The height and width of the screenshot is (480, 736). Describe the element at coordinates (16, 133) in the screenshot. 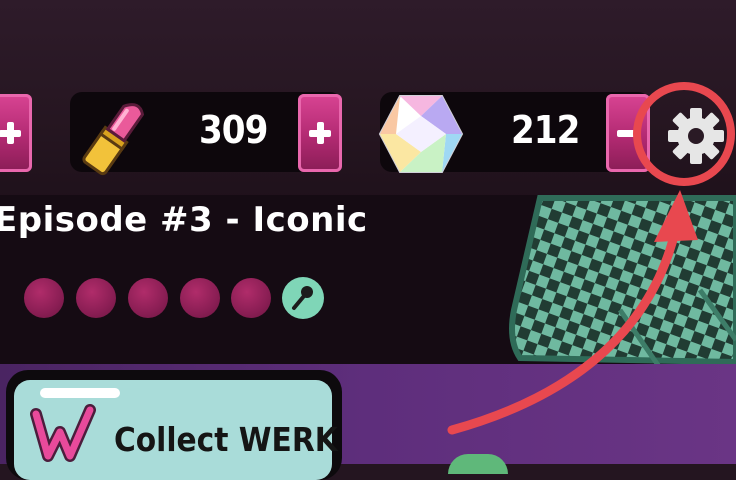

I see `add-currency-button-left` at that location.